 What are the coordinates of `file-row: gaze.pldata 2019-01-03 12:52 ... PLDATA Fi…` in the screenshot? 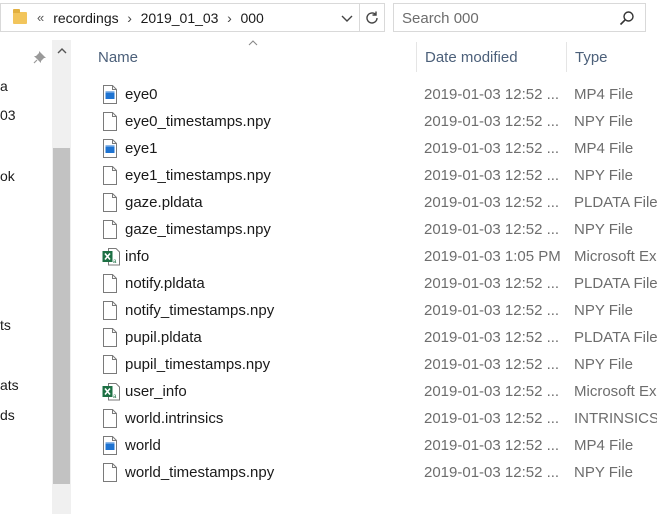 It's located at (377, 202).